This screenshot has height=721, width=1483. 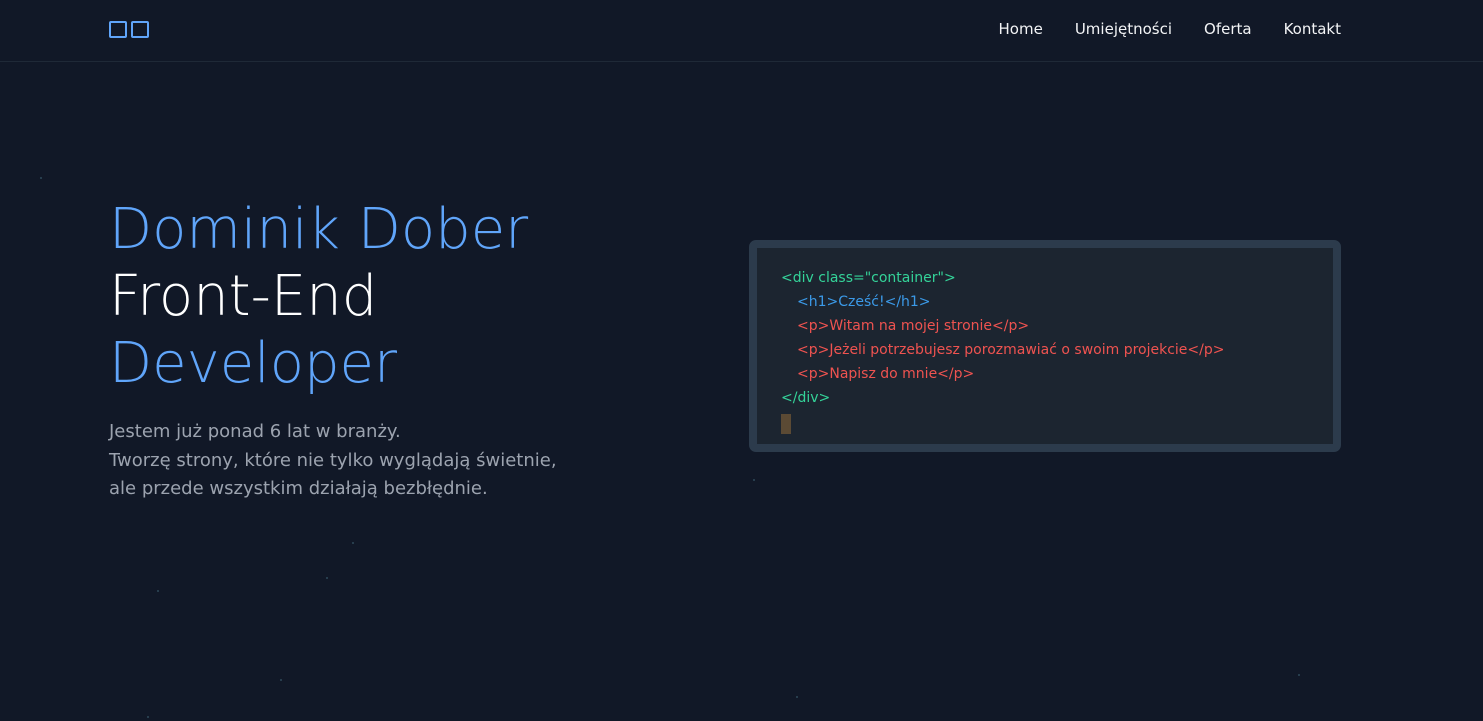 I want to click on nav-skills-link: Umiejętności, so click(x=1123, y=29).